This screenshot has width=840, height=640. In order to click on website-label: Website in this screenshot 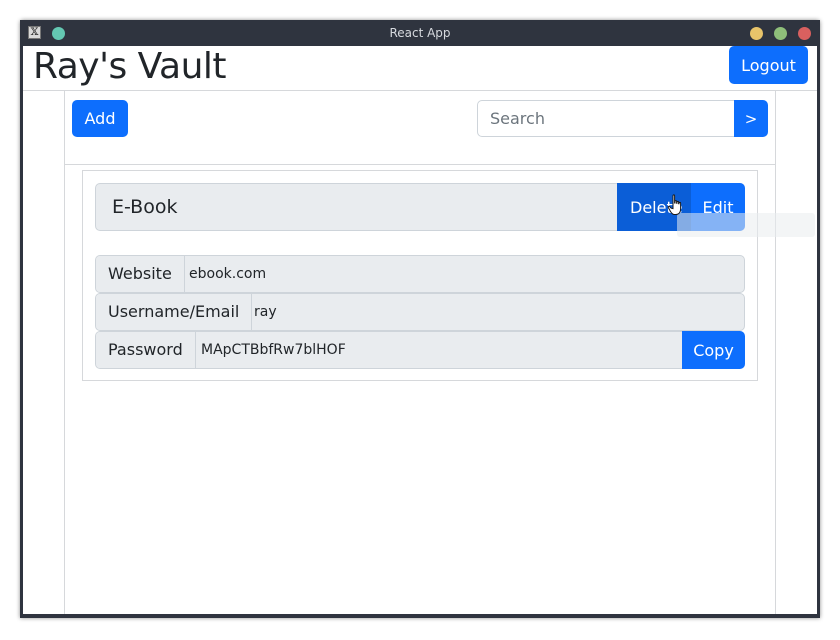, I will do `click(140, 274)`.